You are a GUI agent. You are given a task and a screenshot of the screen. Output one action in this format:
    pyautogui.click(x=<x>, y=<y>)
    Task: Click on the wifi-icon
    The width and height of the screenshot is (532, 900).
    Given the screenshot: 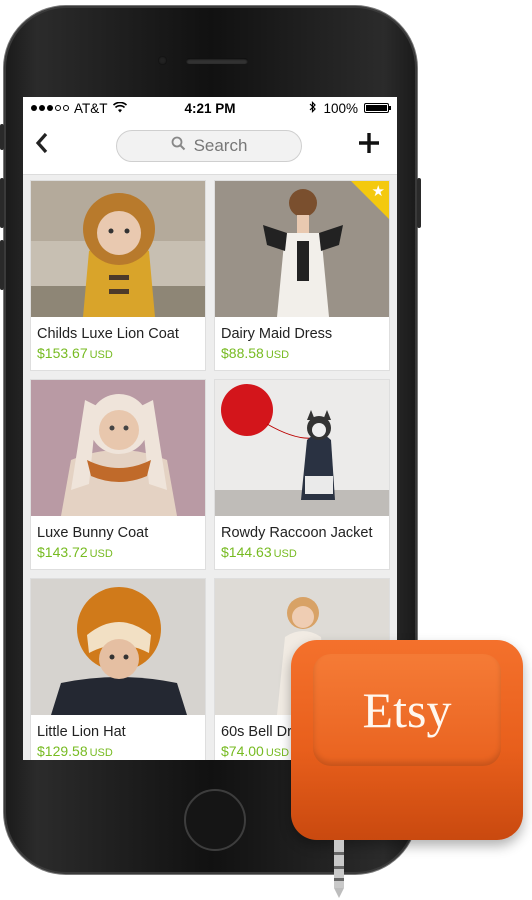 What is the action you would take?
    pyautogui.click(x=119, y=108)
    